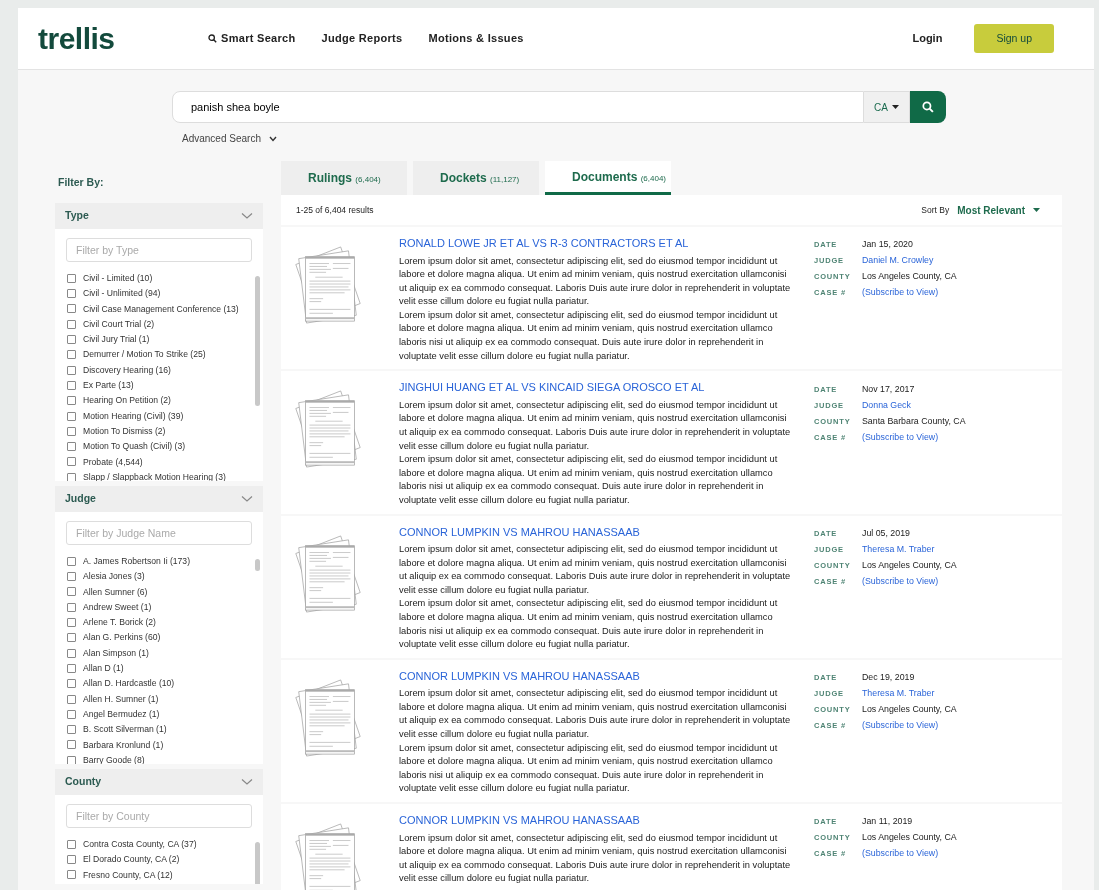 This screenshot has height=890, width=1099. I want to click on filter-option: Demurrer / Motion To Strike (25), so click(165, 355).